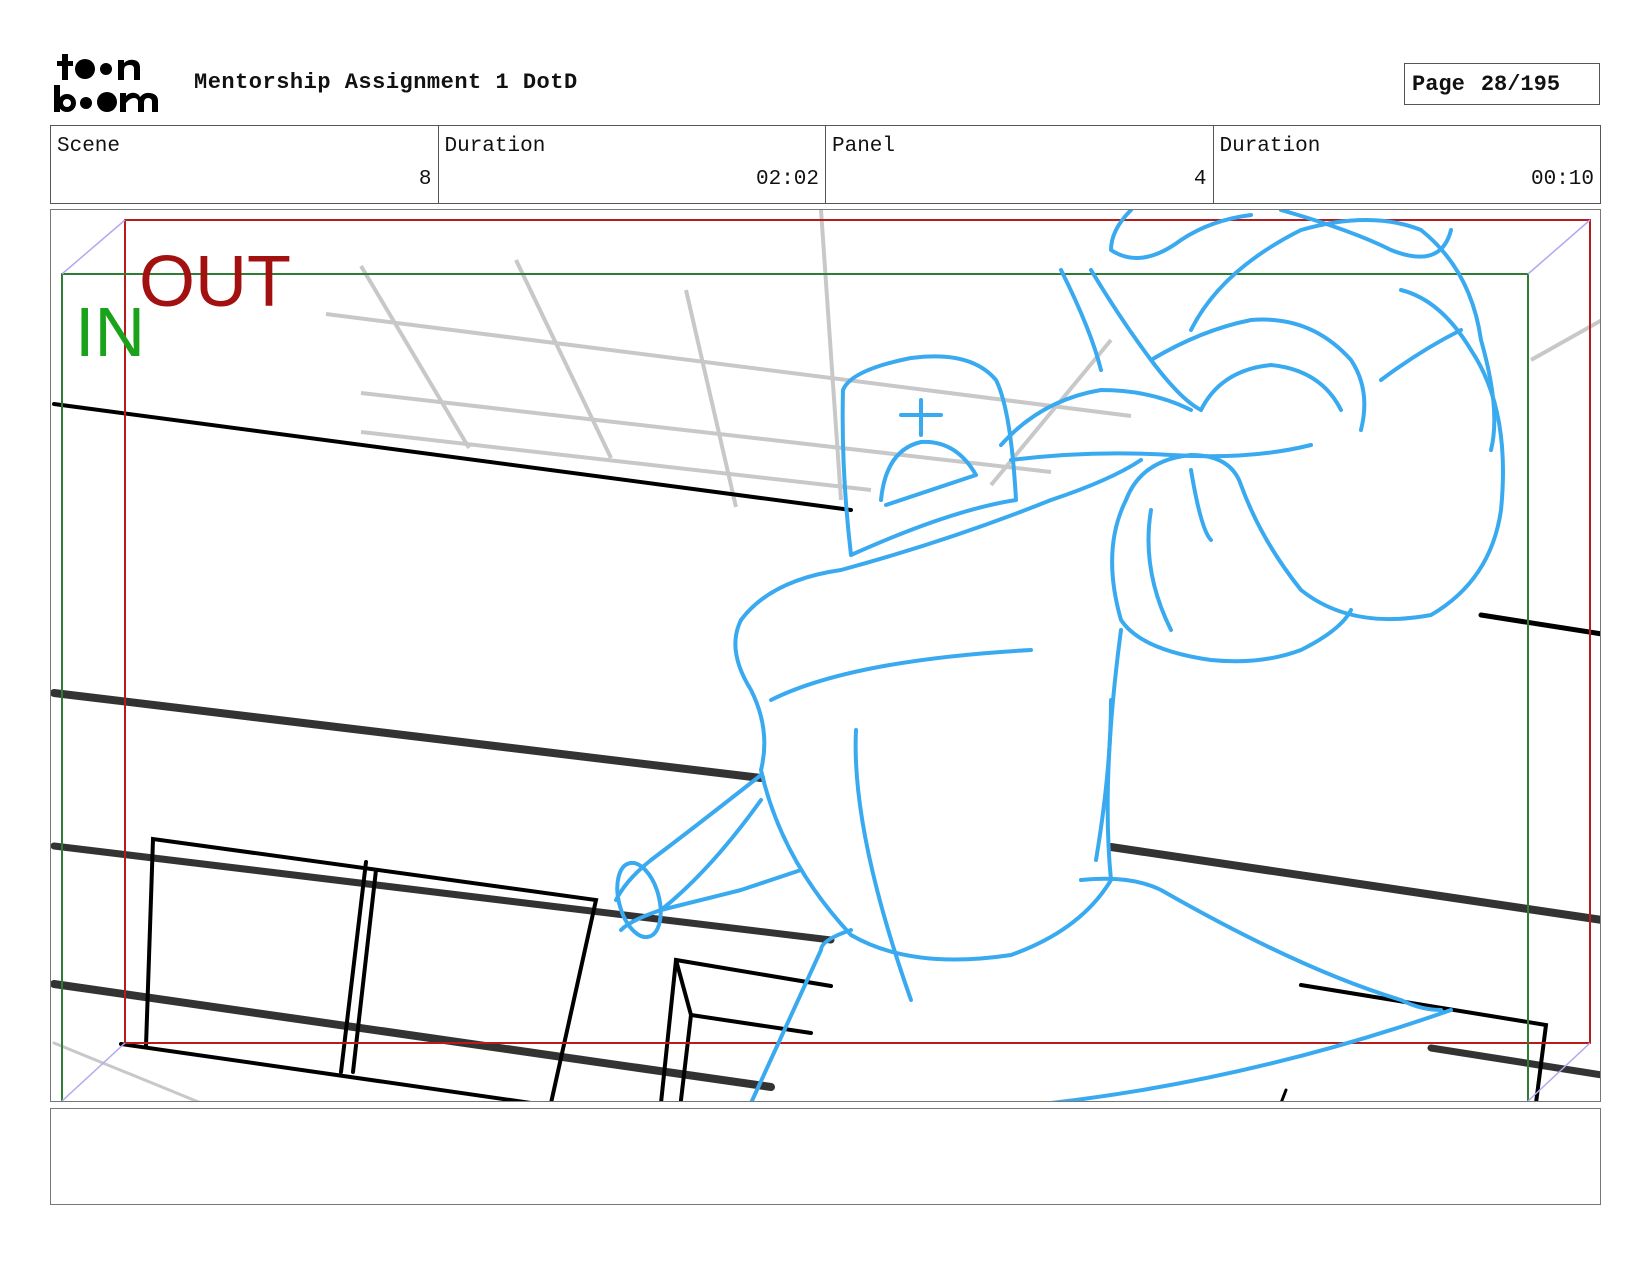 The height and width of the screenshot is (1275, 1650). What do you see at coordinates (110, 332) in the screenshot?
I see `in-label: IN` at bounding box center [110, 332].